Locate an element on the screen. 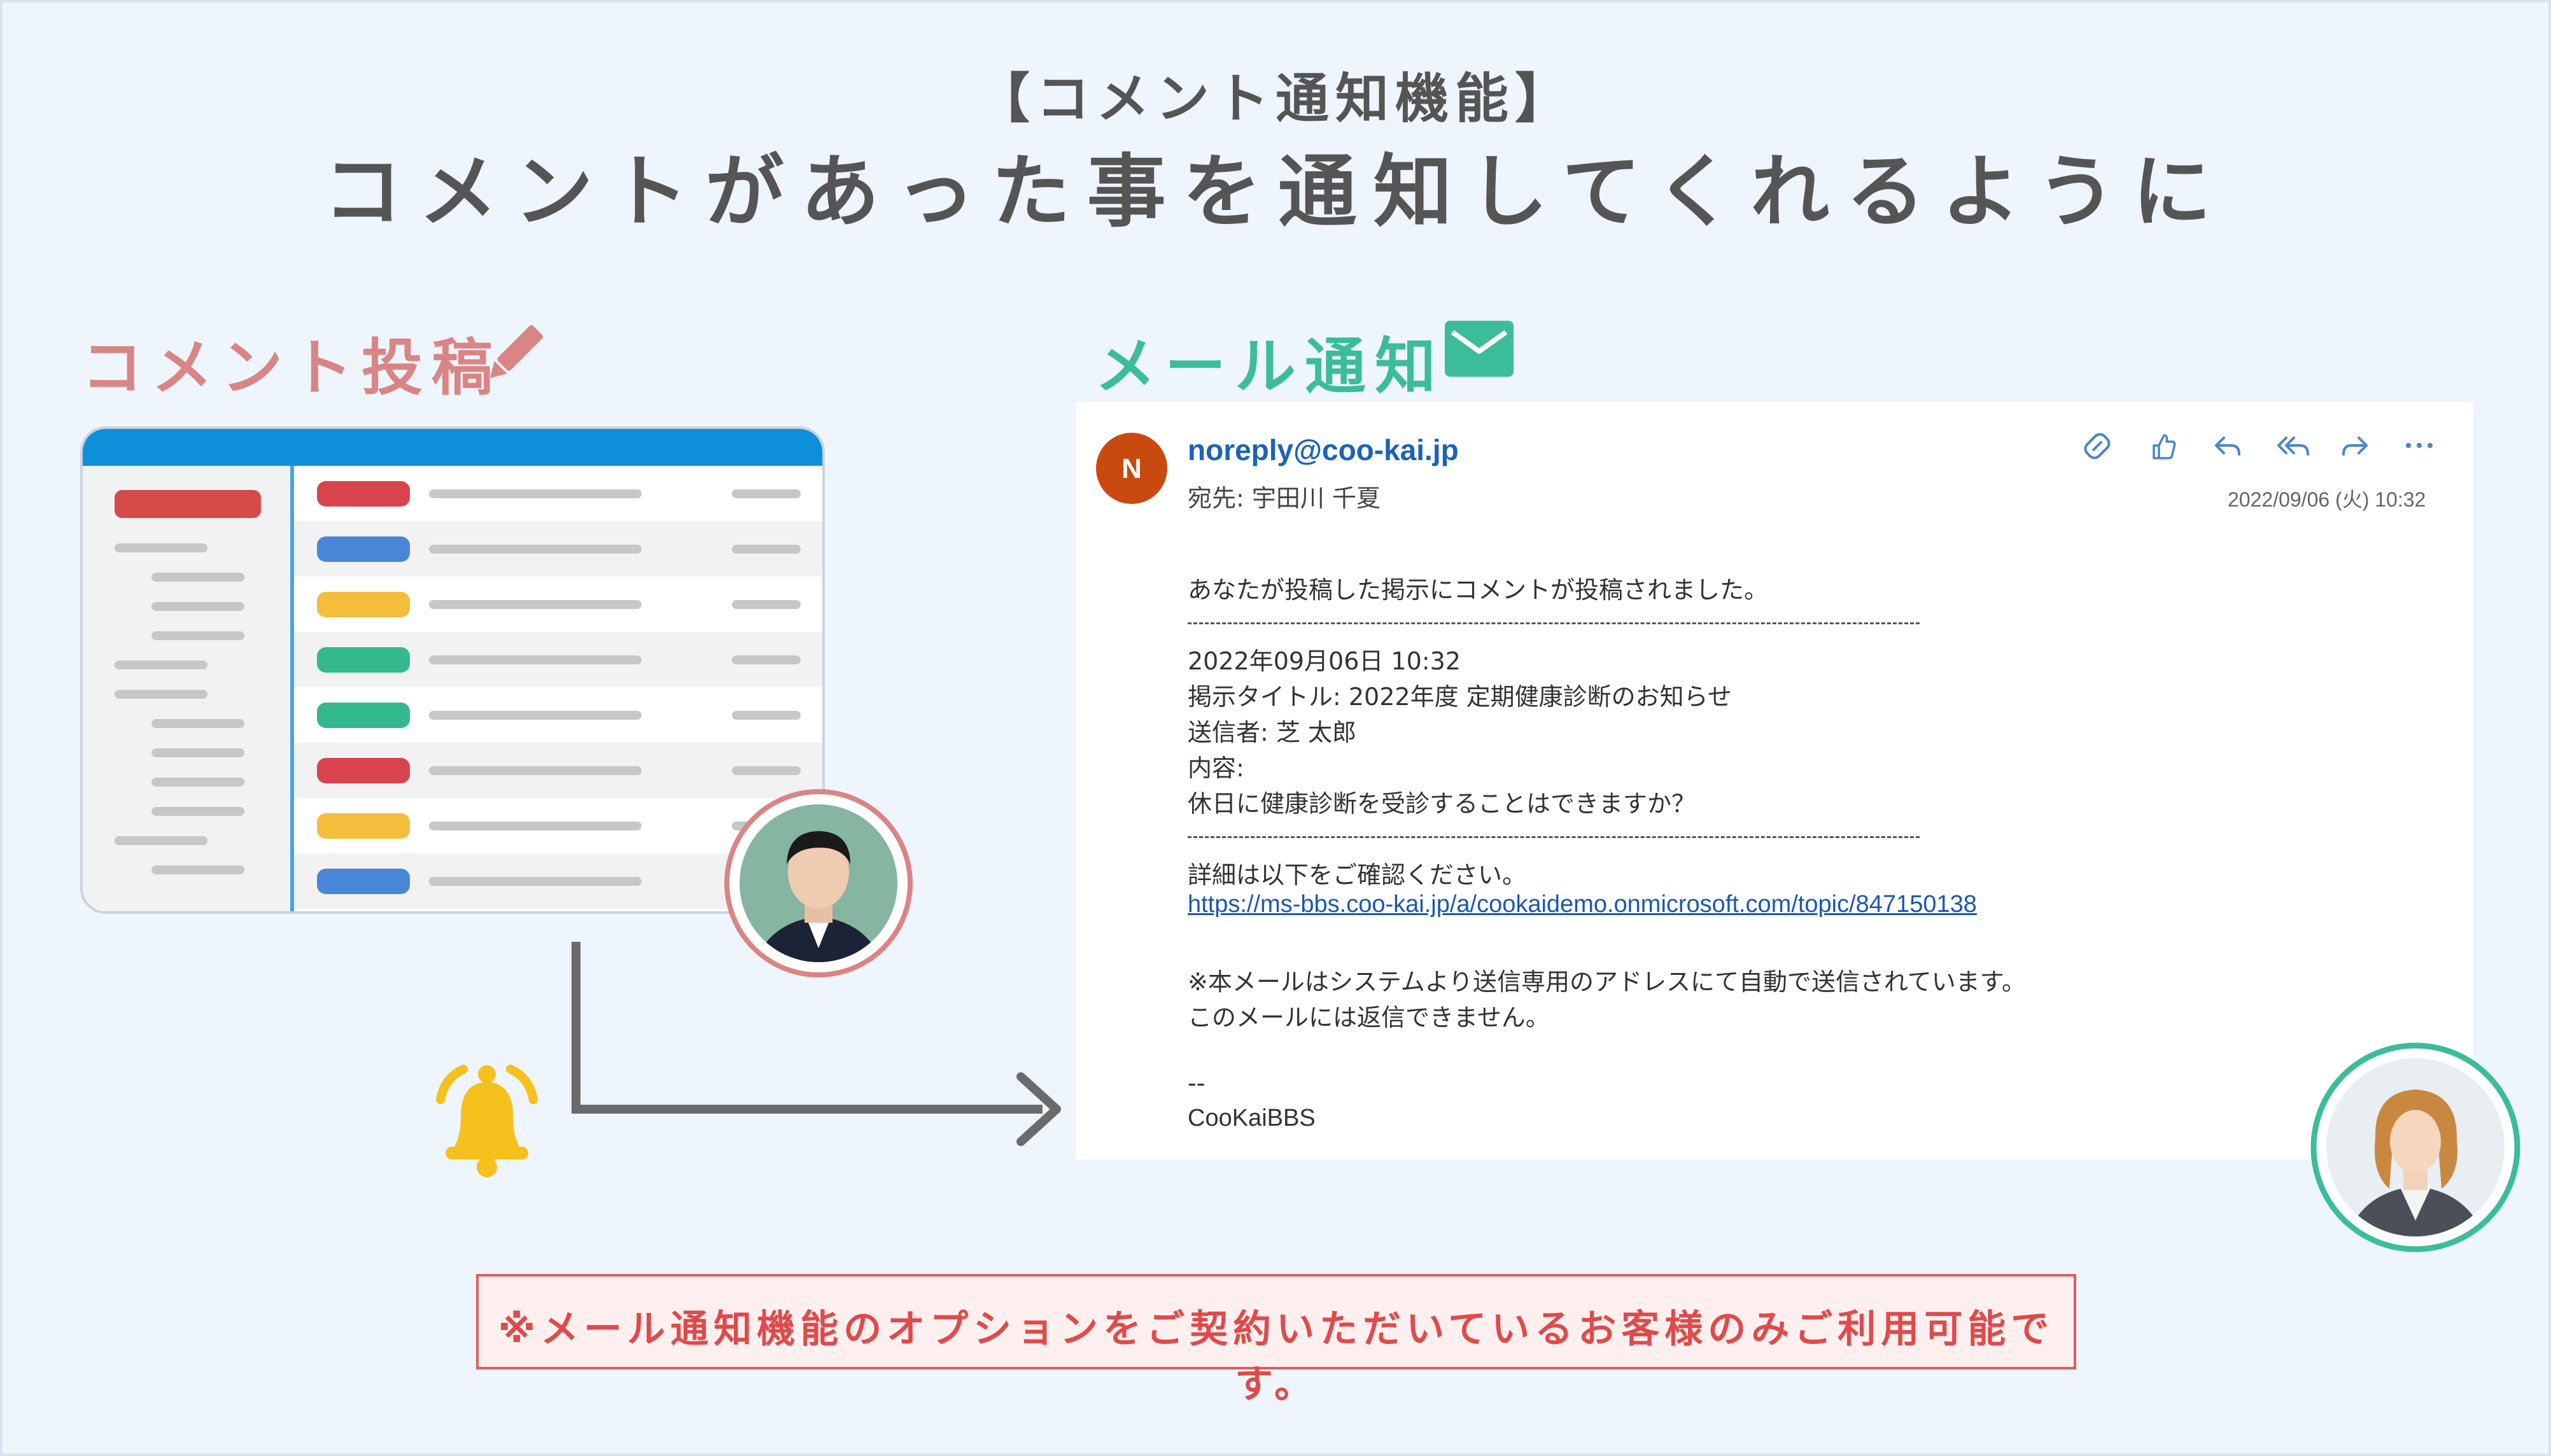  body-line-6: 休日に健康診断を受診することはできますか？ is located at coordinates (1442, 804).